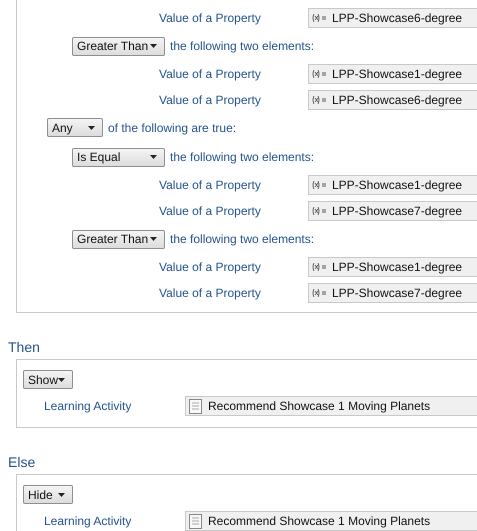 Image resolution: width=477 pixels, height=531 pixels. What do you see at coordinates (172, 128) in the screenshot?
I see `condition-text: of the following are true:` at bounding box center [172, 128].